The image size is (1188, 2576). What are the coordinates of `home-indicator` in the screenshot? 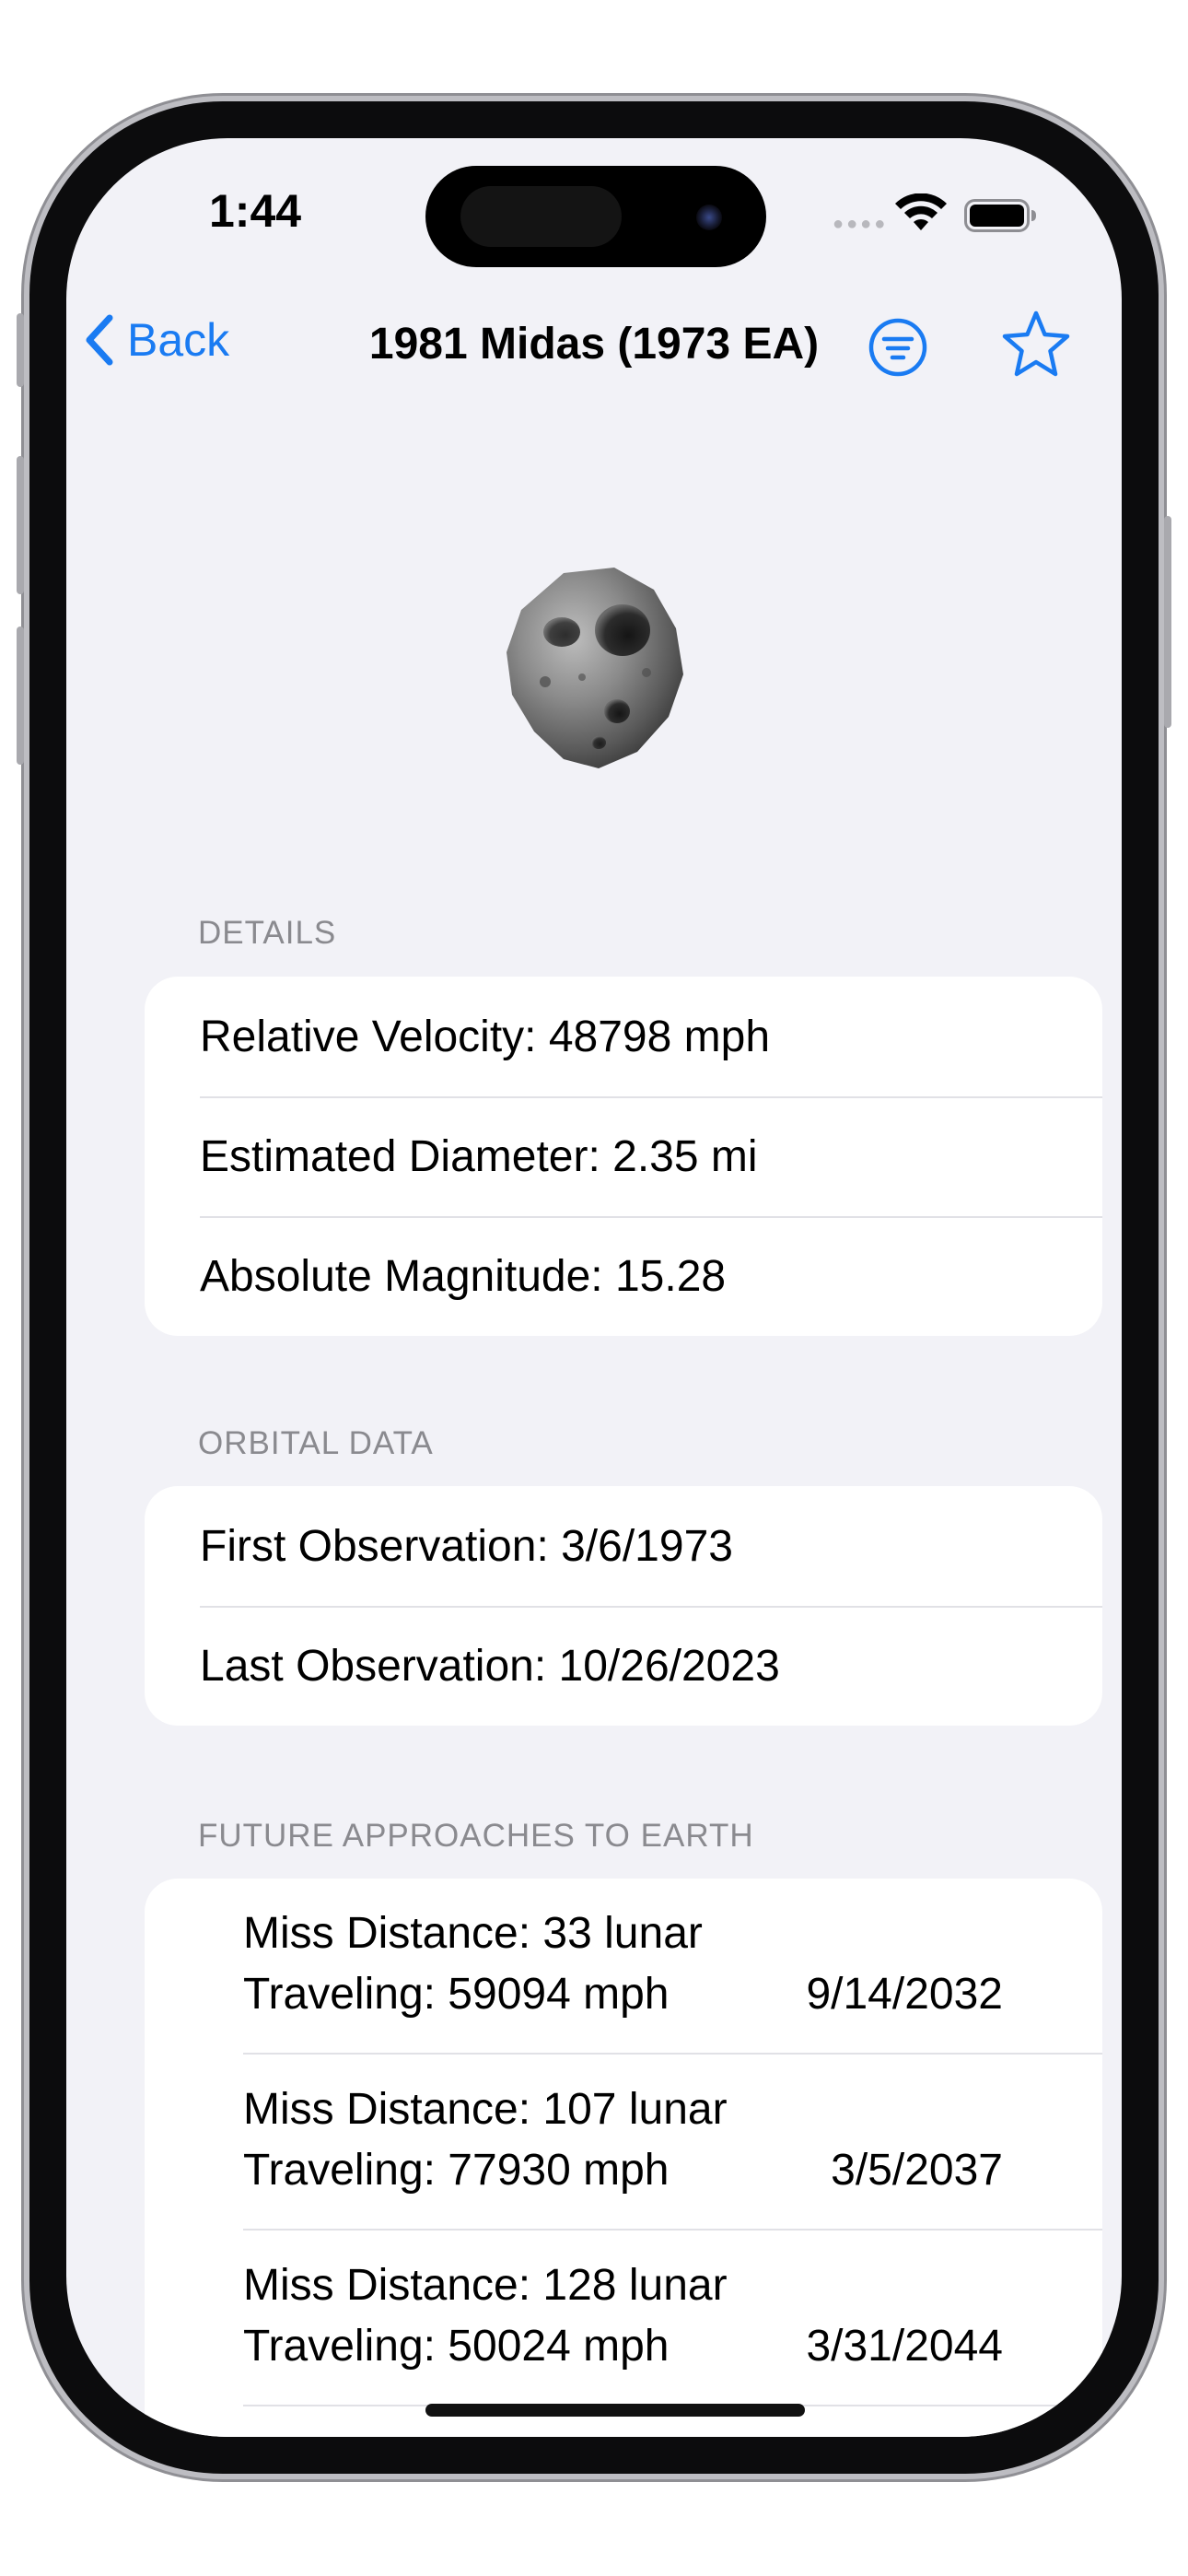 It's located at (615, 2410).